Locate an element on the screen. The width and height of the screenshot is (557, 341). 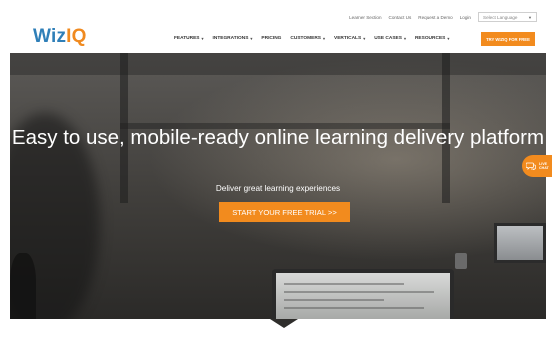
nav-label: VERTICALS is located at coordinates (348, 38).